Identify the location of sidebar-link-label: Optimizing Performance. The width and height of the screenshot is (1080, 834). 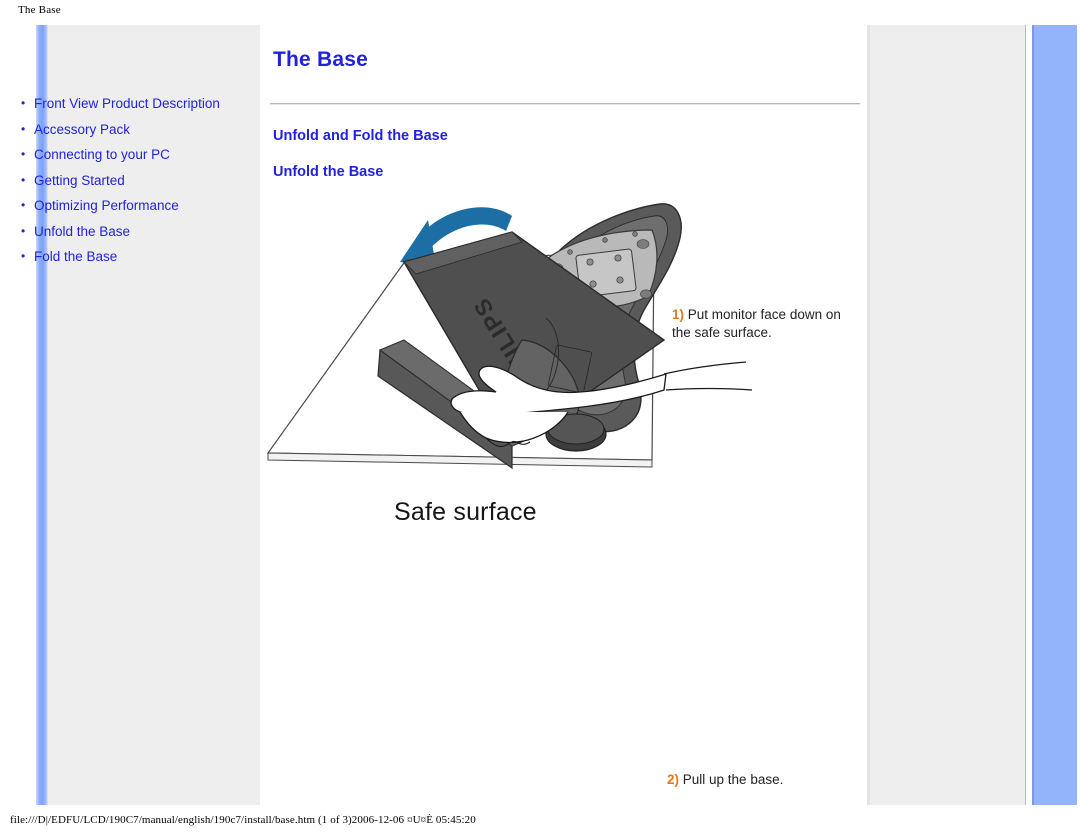
(106, 205).